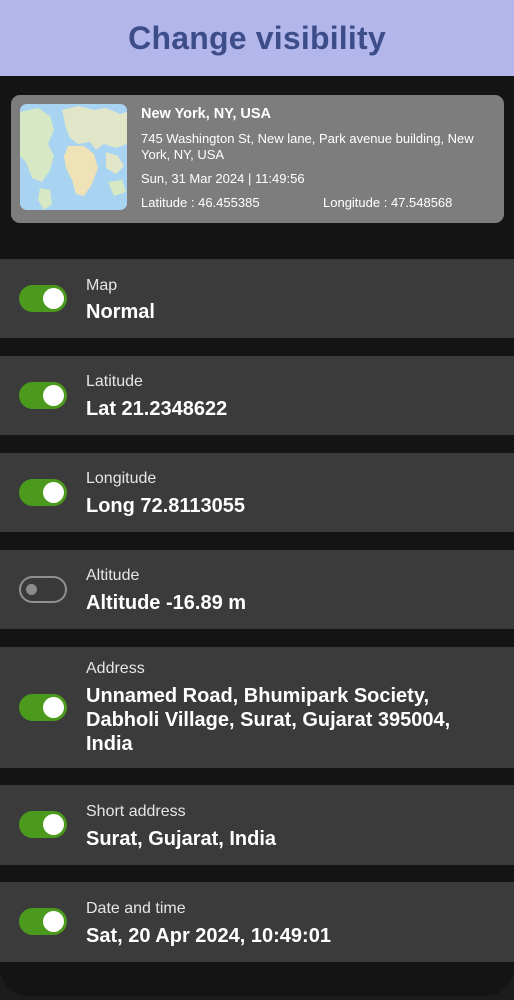 This screenshot has height=1000, width=514. I want to click on setting-value: Lat 21.2348622, so click(157, 409).